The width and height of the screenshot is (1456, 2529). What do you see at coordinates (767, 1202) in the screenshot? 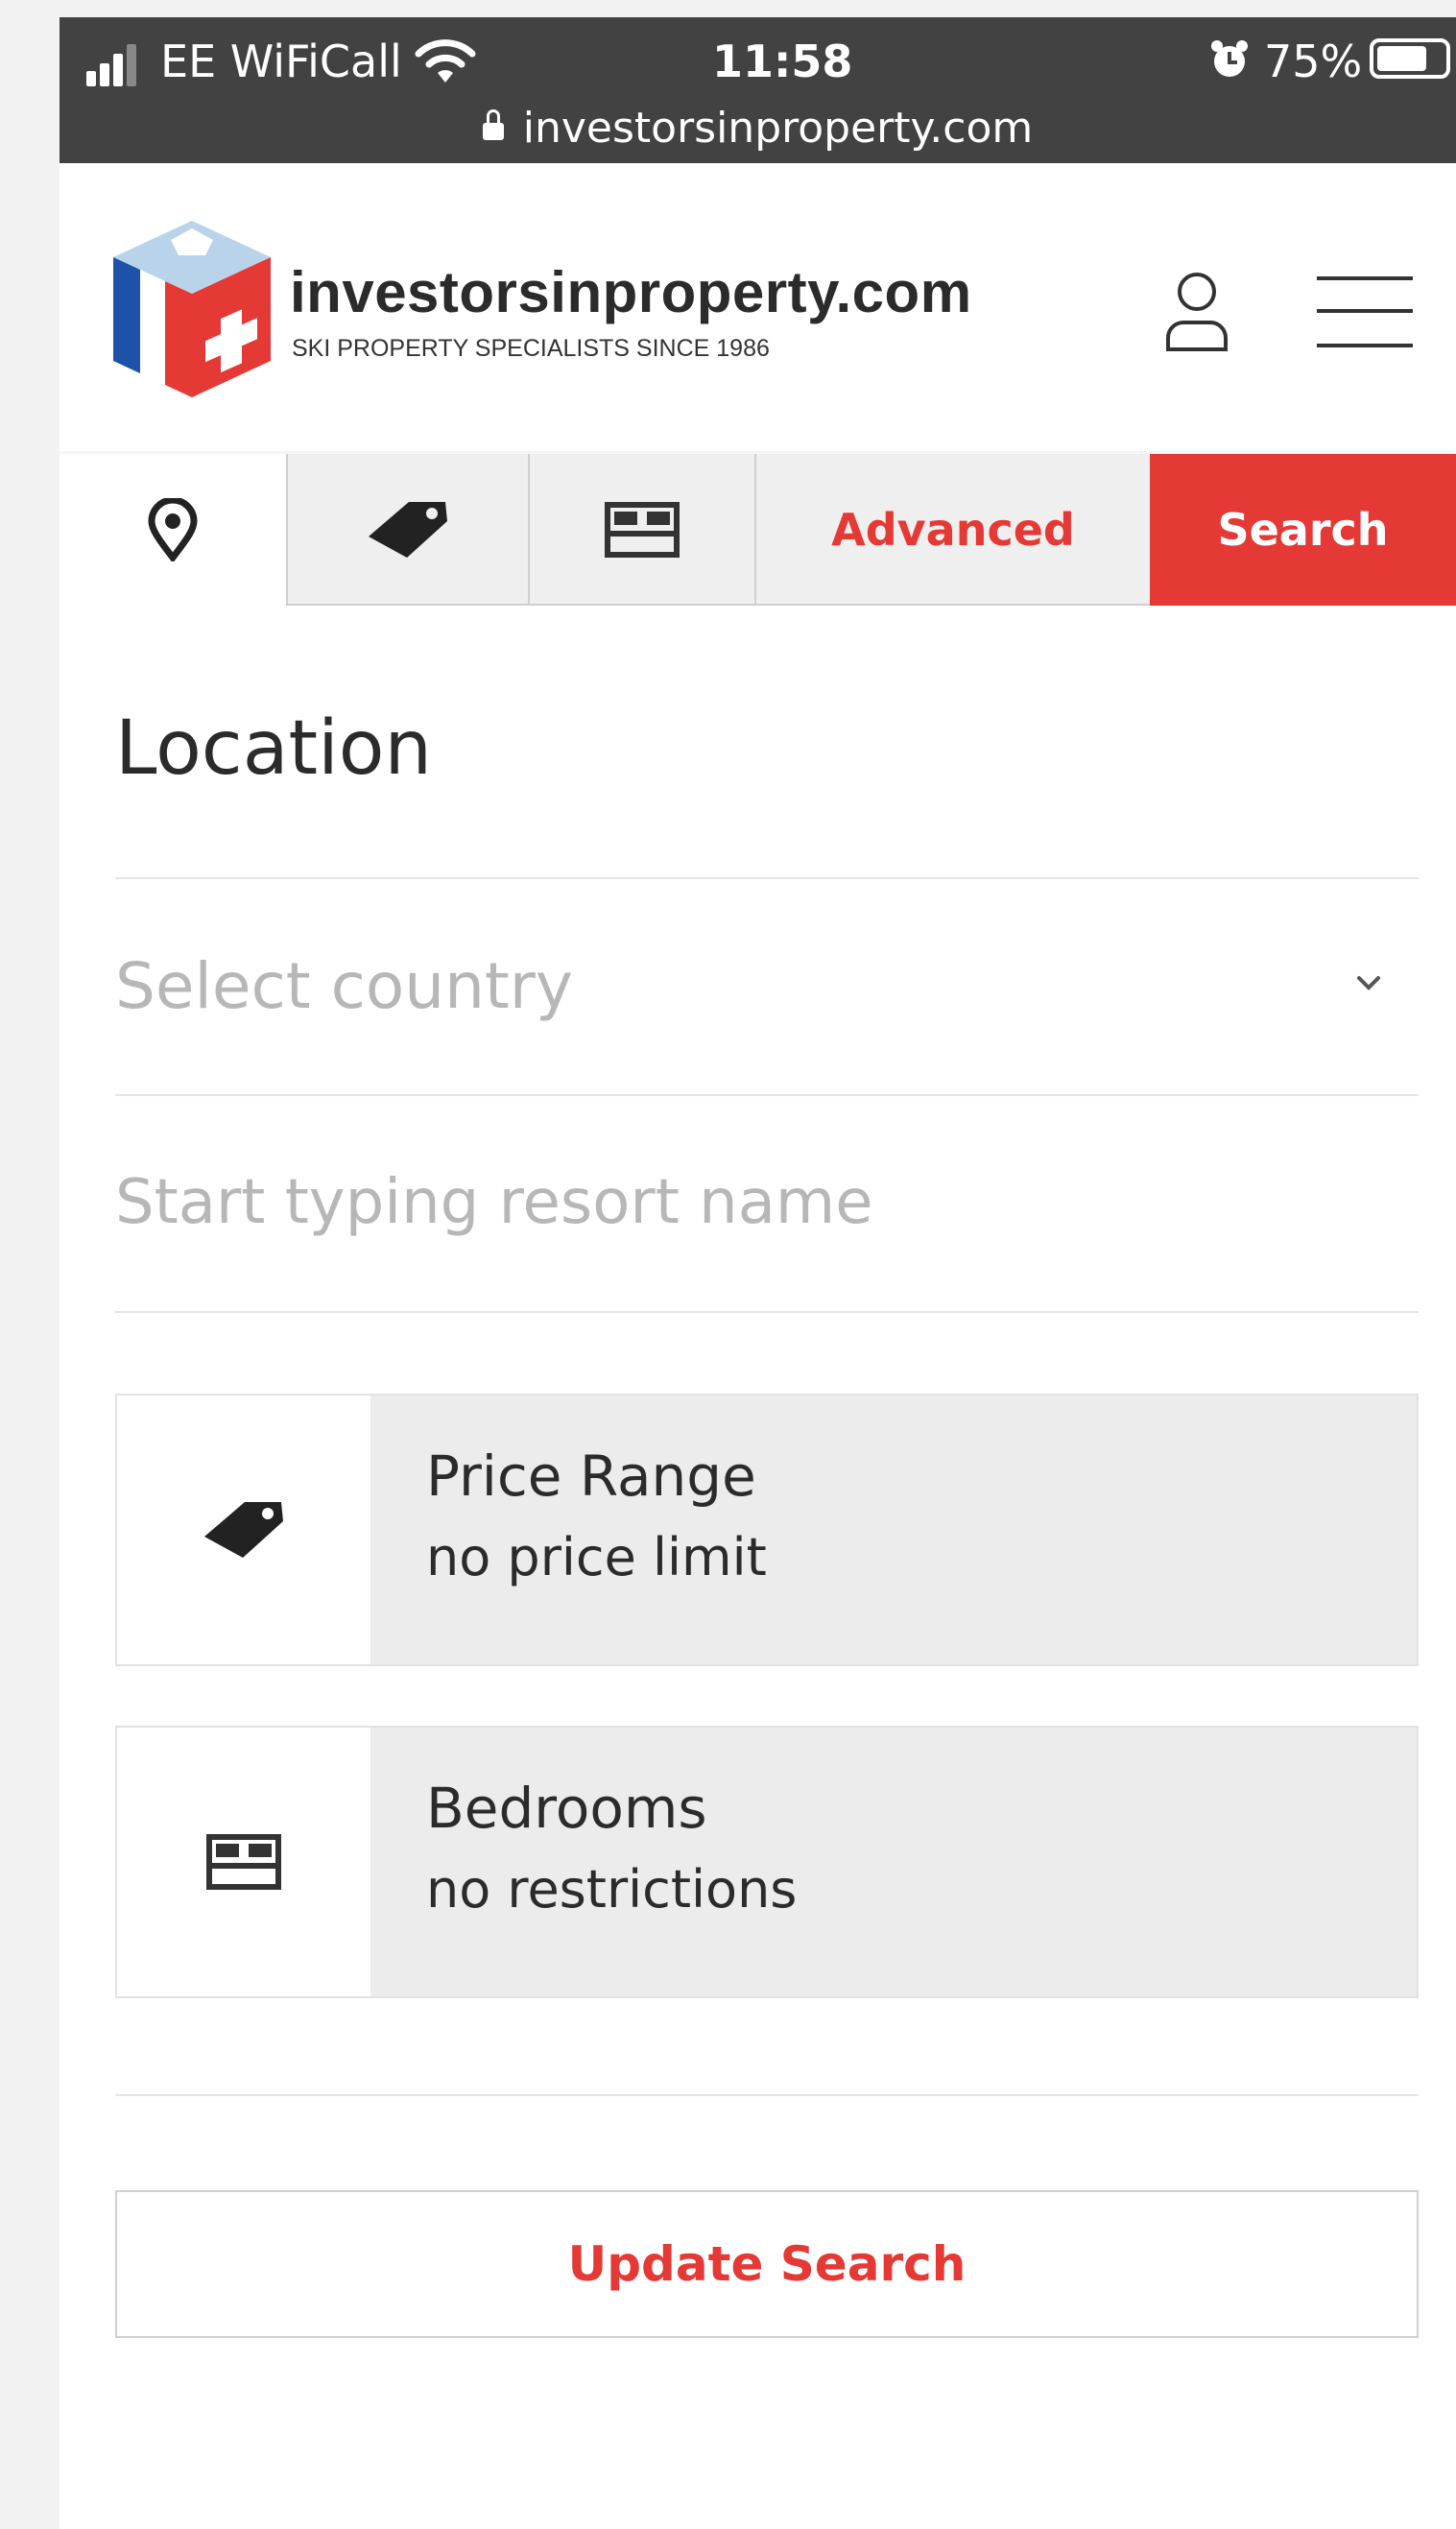
I see `resort-search-input` at bounding box center [767, 1202].